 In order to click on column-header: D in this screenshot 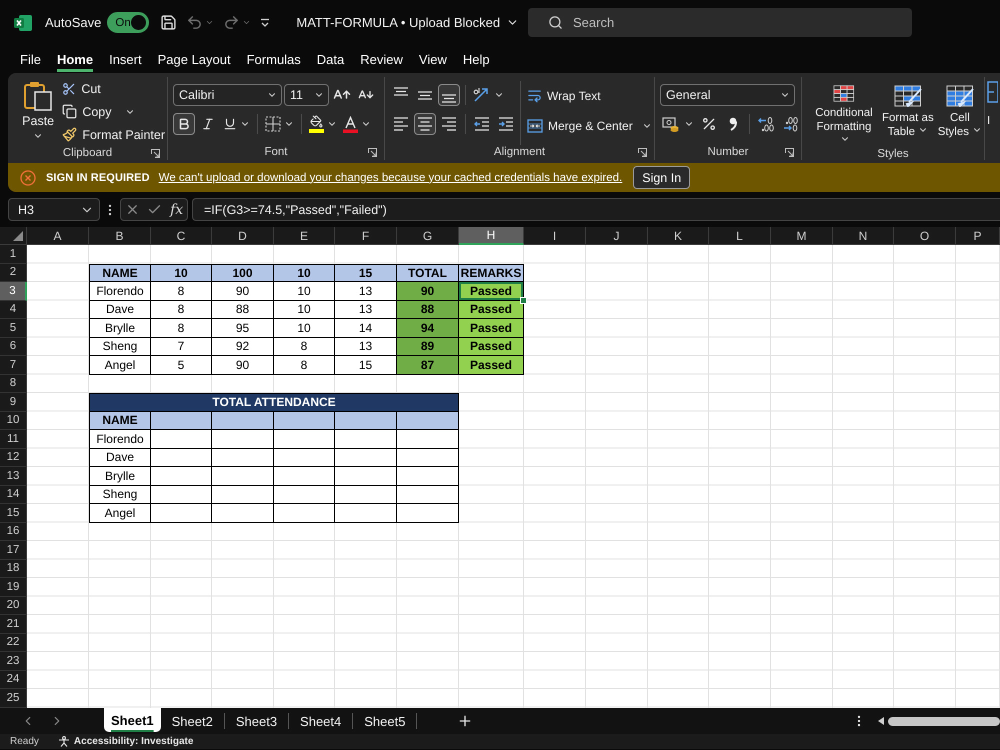, I will do `click(243, 236)`.